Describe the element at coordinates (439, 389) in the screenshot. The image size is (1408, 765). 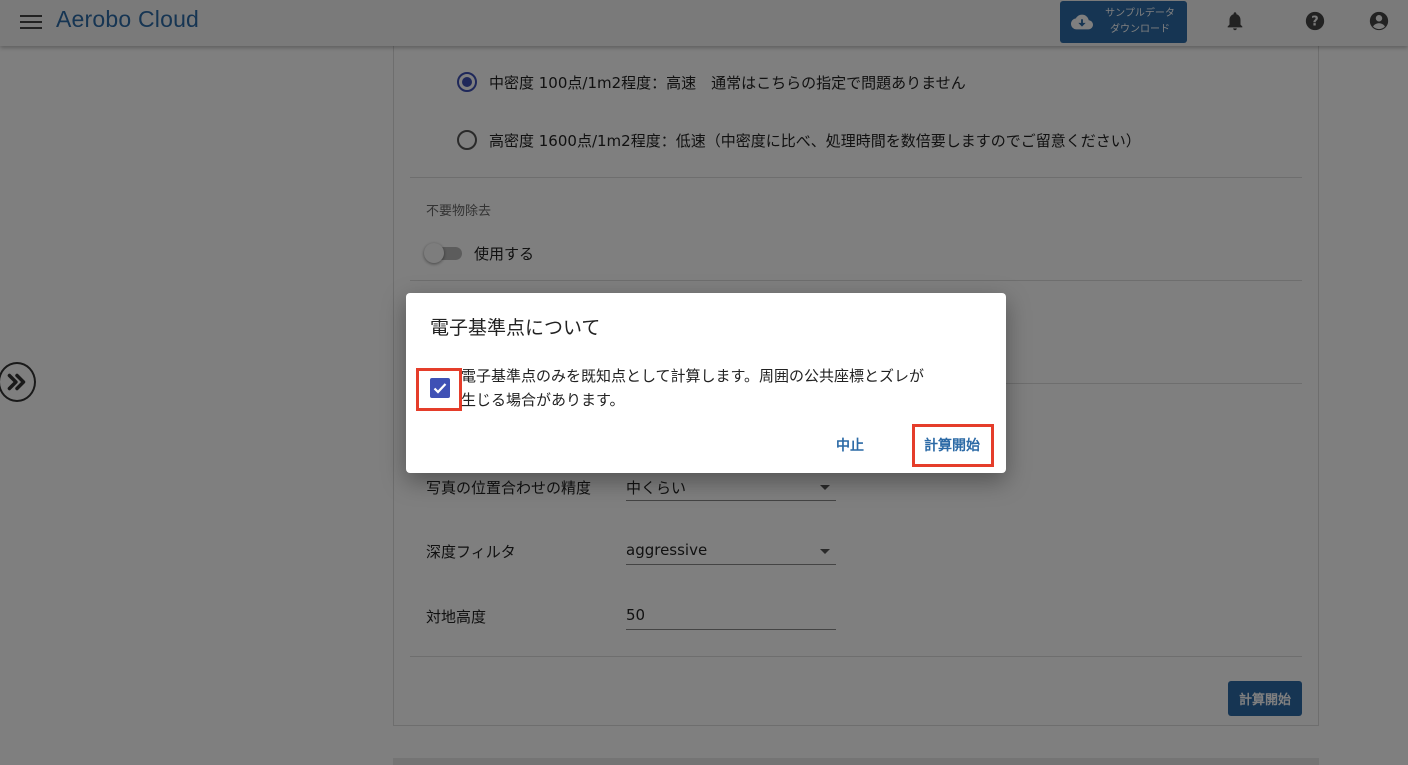
I see `checkbox-highlight-box` at that location.